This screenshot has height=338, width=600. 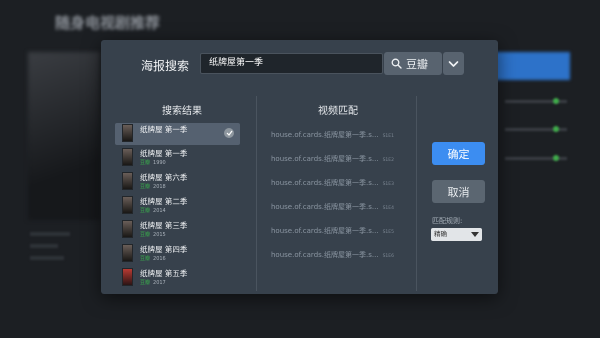 I want to click on background-poster, so click(x=64, y=136).